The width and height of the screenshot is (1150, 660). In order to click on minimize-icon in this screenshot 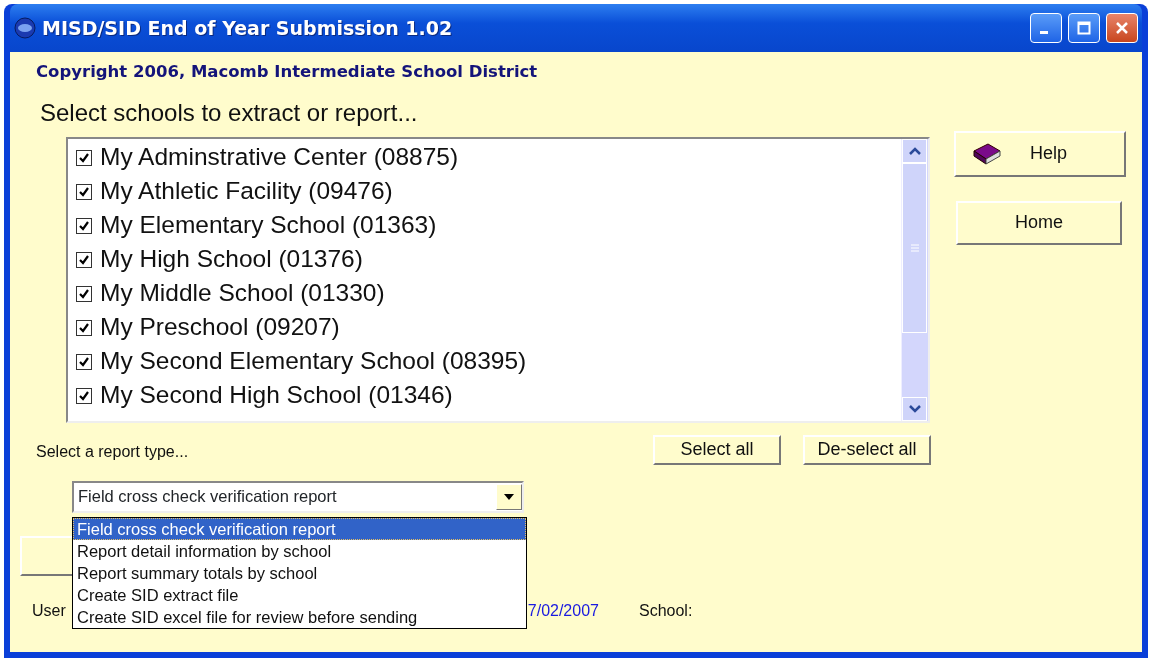, I will do `click(1044, 32)`.